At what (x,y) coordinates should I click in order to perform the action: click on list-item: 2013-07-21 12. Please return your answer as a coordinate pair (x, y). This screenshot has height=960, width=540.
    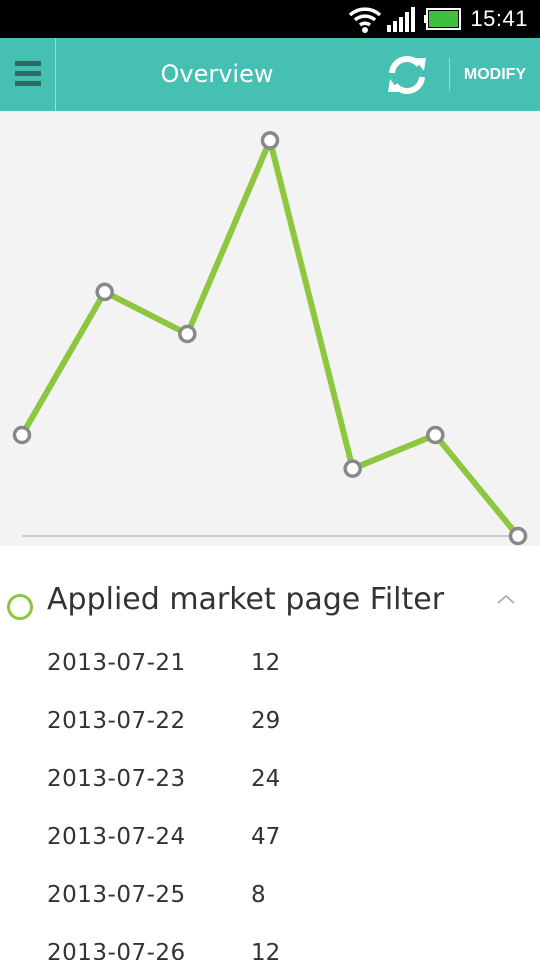
    Looking at the image, I should click on (270, 675).